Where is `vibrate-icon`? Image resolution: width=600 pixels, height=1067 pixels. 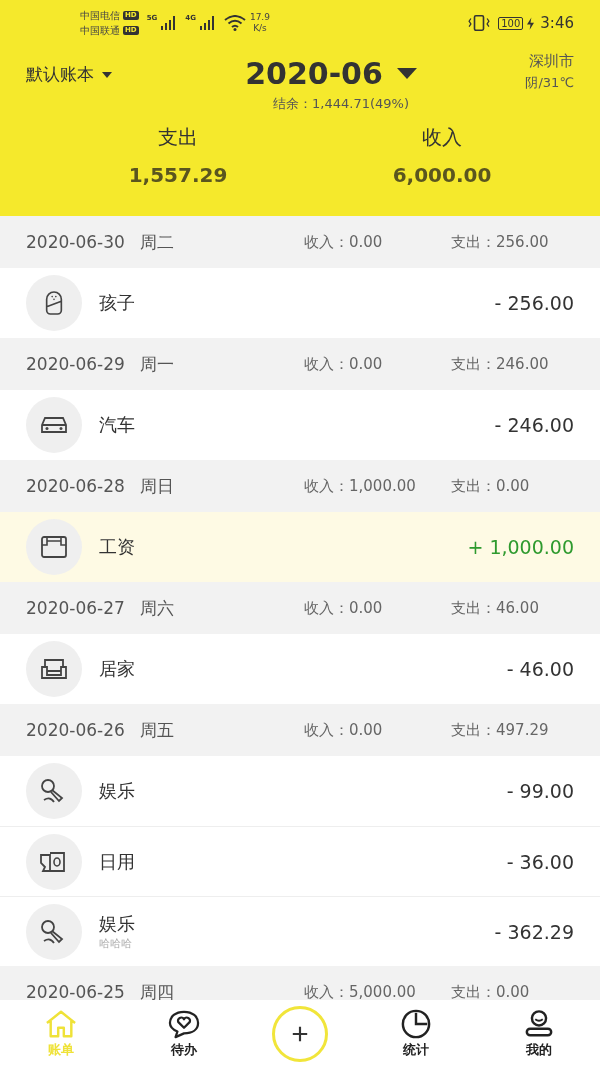
vibrate-icon is located at coordinates (479, 23).